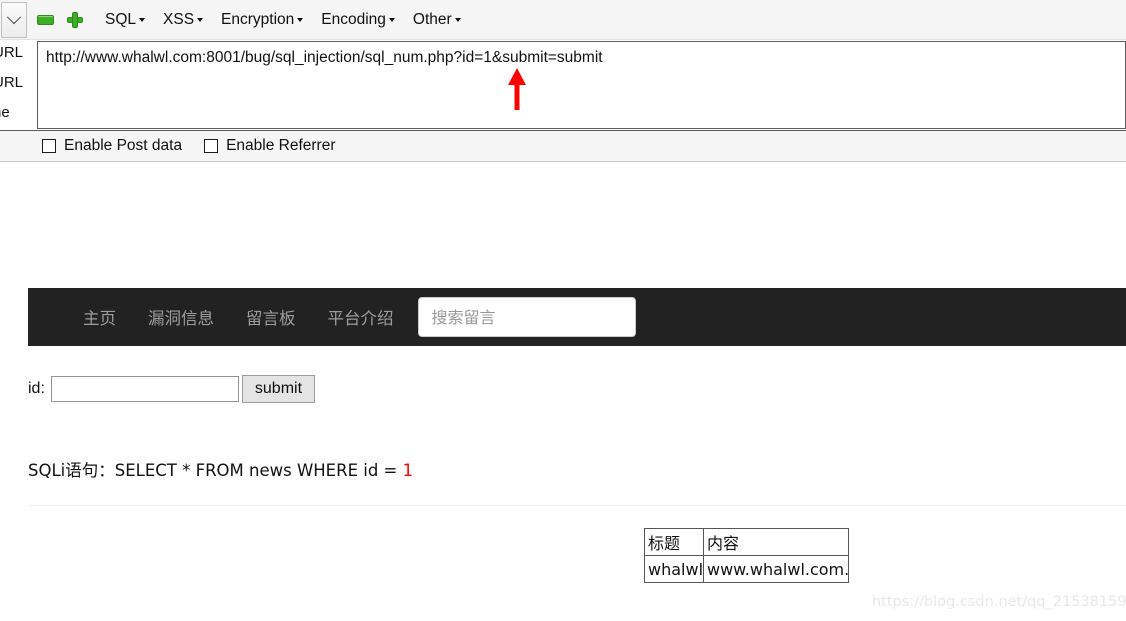  I want to click on plus-icon, so click(75, 19).